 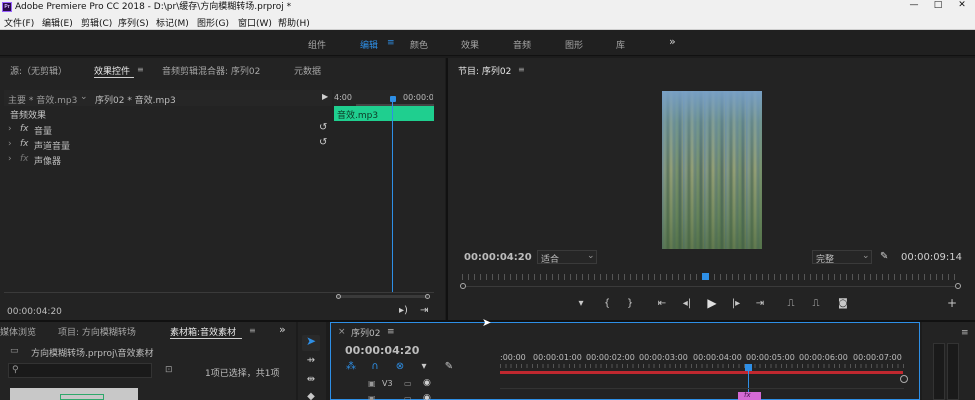 I want to click on ec-zoom-scrollbar, so click(x=382, y=296).